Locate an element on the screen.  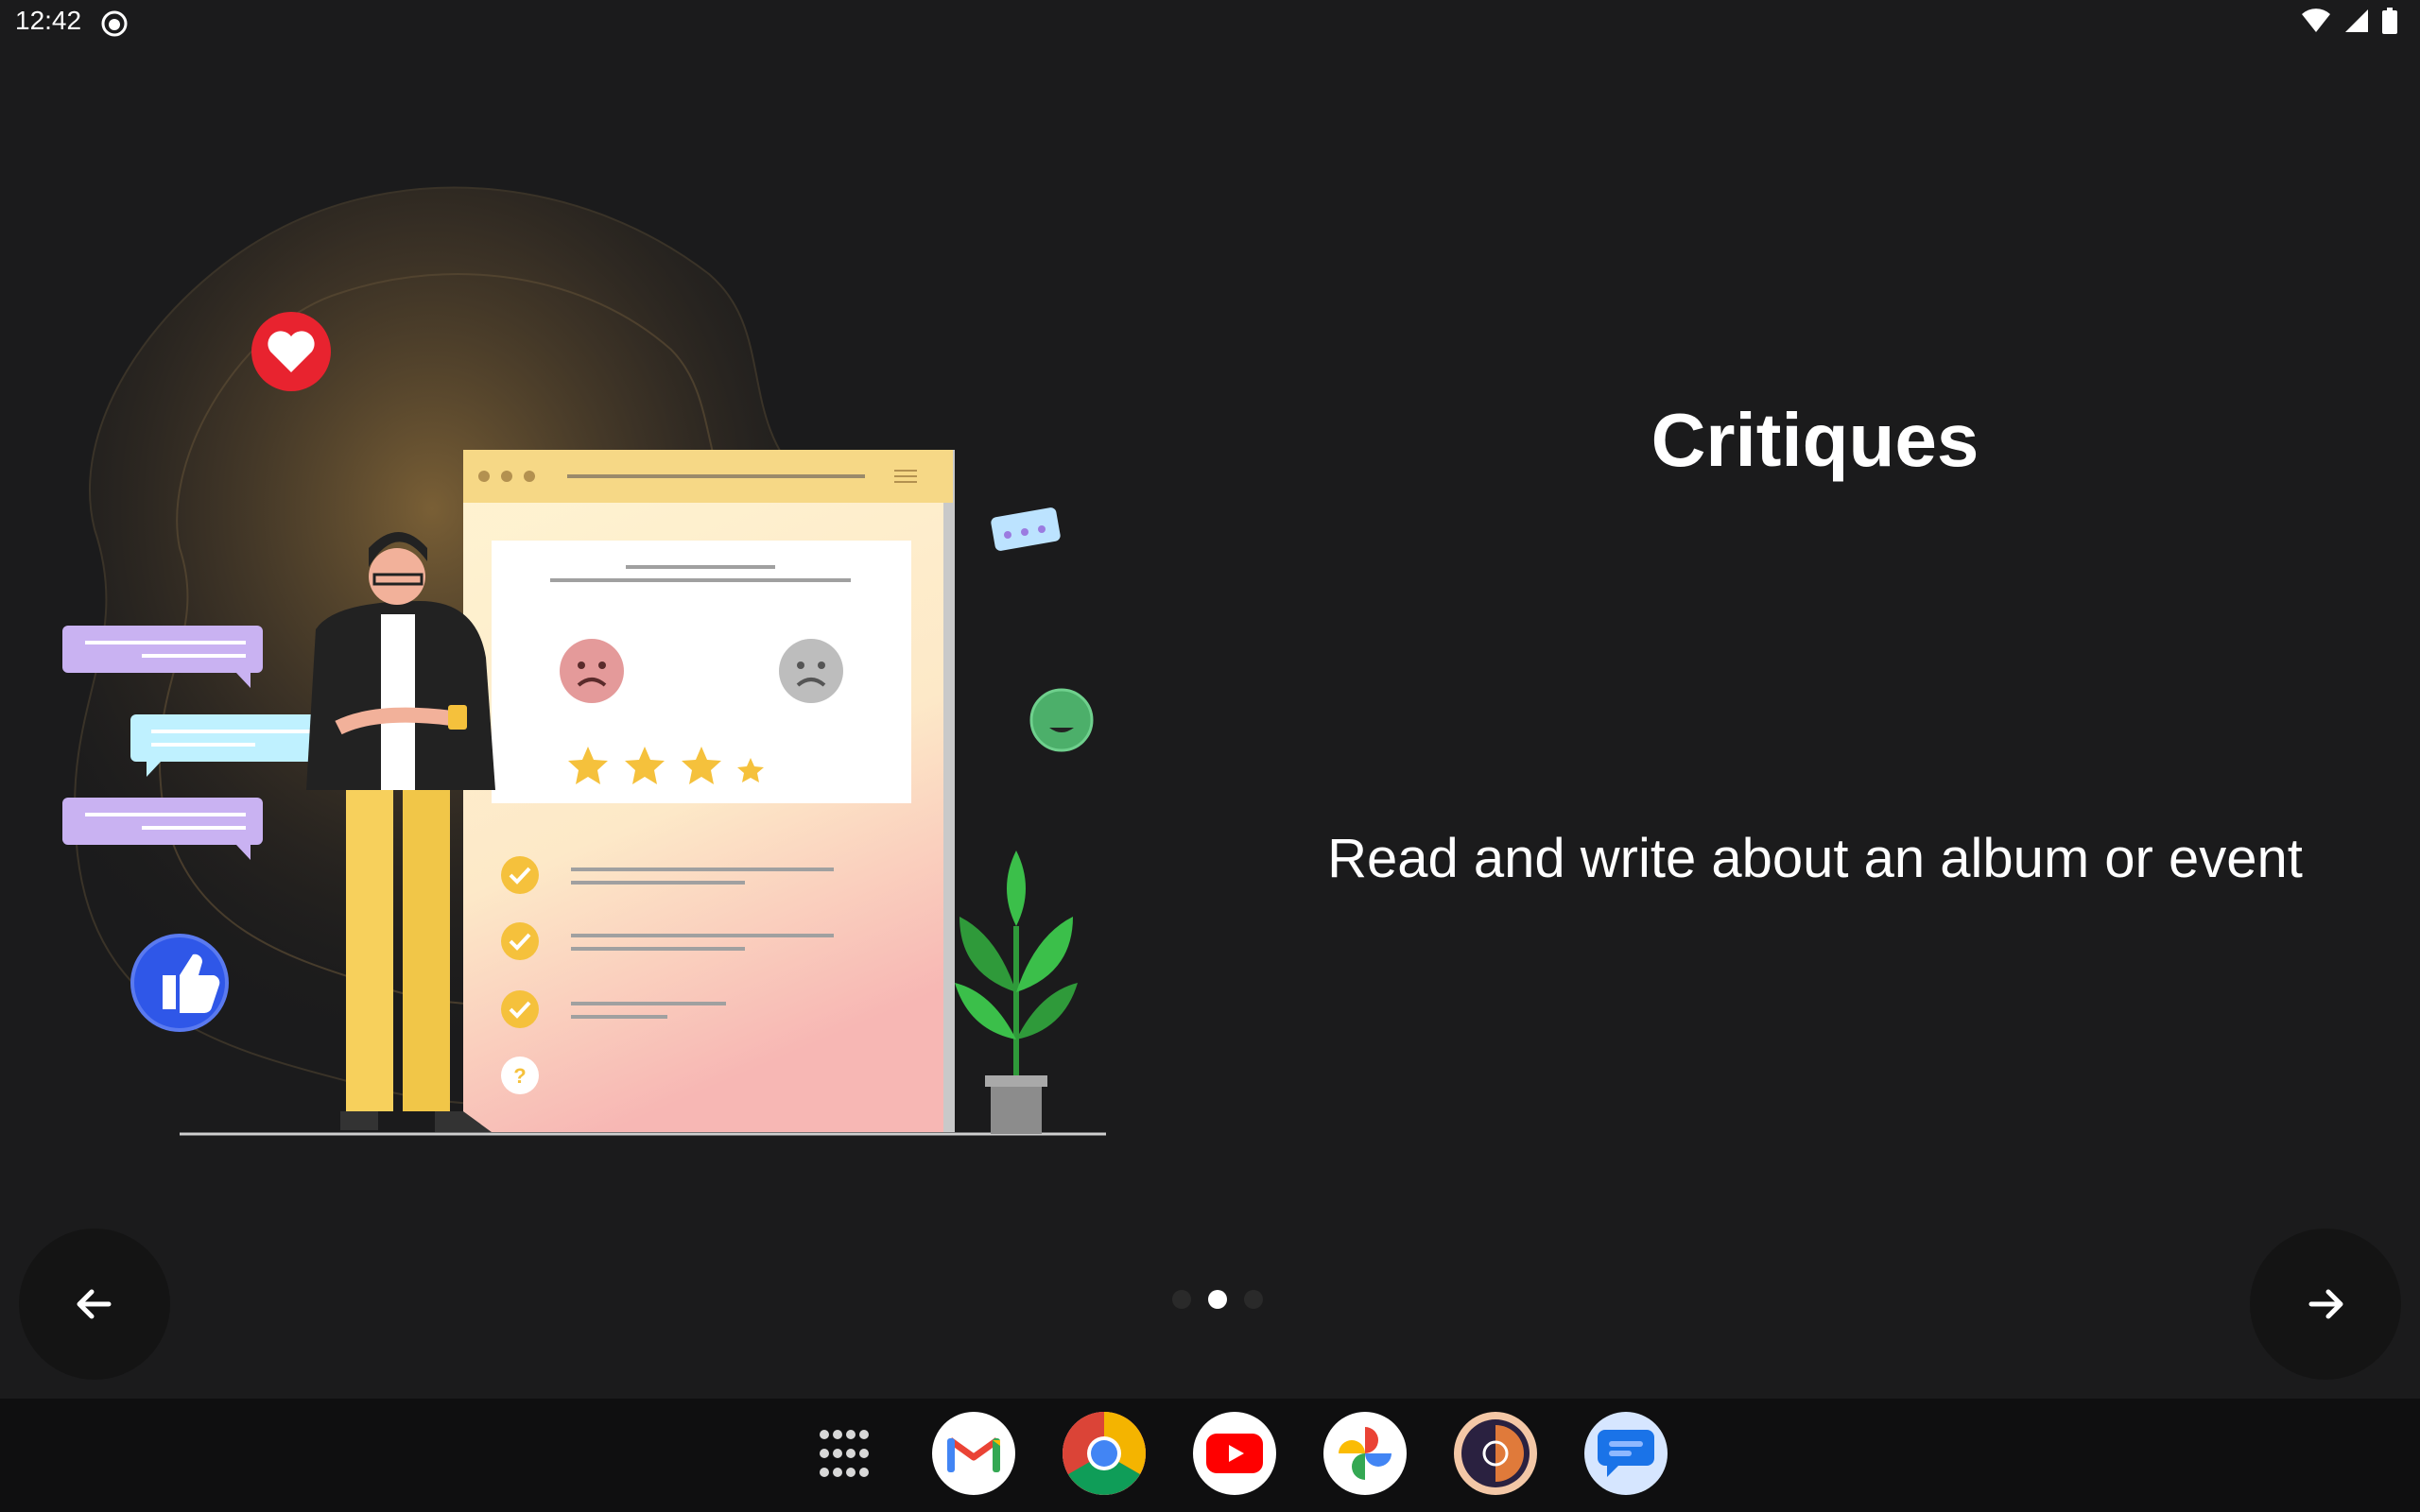
signal-icon is located at coordinates (2356, 20).